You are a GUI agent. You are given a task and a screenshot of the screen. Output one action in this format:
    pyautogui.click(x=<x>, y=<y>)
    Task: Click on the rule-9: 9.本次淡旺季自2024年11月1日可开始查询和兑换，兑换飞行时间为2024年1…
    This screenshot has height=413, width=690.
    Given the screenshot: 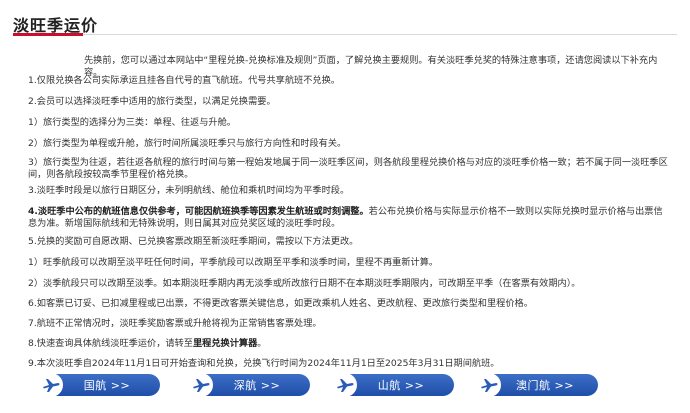 What is the action you would take?
    pyautogui.click(x=264, y=363)
    